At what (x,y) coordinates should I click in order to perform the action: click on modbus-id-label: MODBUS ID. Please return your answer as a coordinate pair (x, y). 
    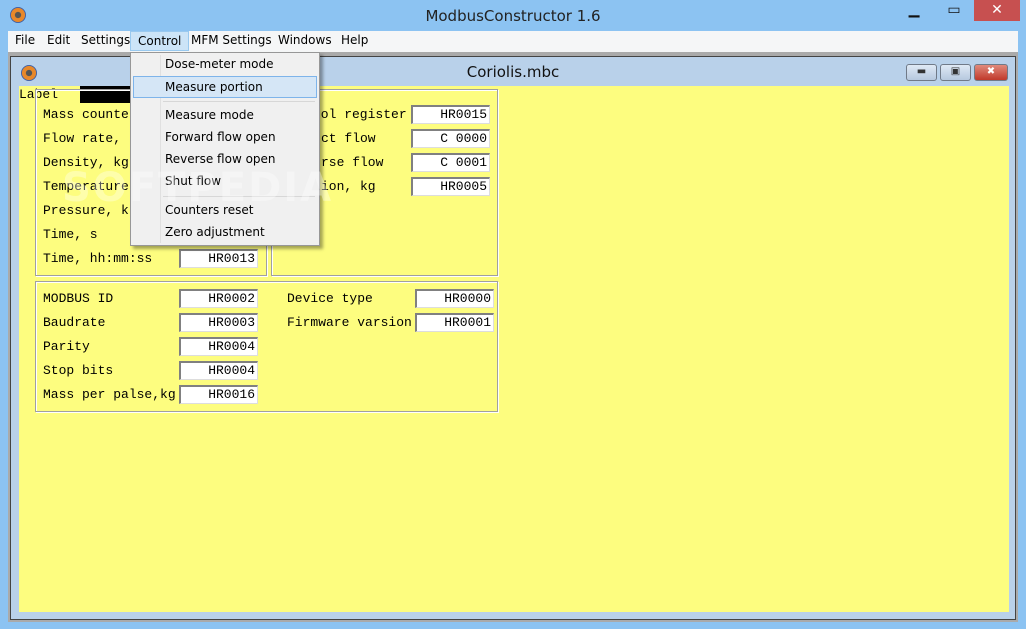
    Looking at the image, I should click on (78, 298).